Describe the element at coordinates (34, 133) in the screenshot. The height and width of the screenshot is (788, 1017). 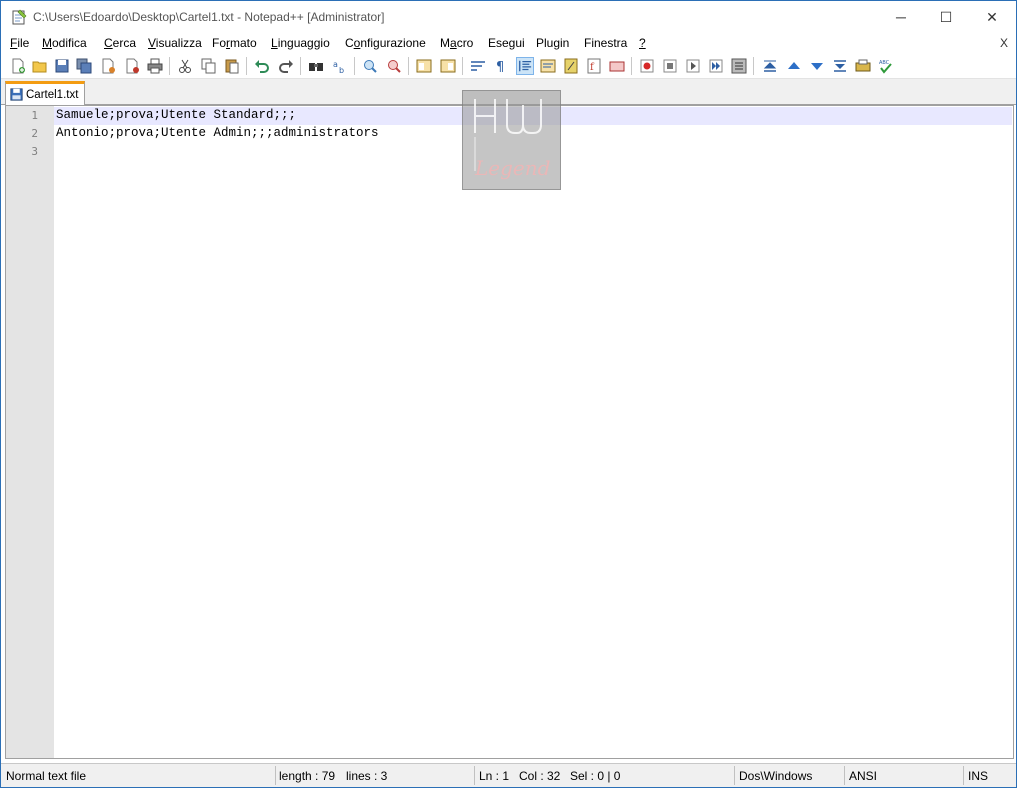
I see `line-number: 2` at that location.